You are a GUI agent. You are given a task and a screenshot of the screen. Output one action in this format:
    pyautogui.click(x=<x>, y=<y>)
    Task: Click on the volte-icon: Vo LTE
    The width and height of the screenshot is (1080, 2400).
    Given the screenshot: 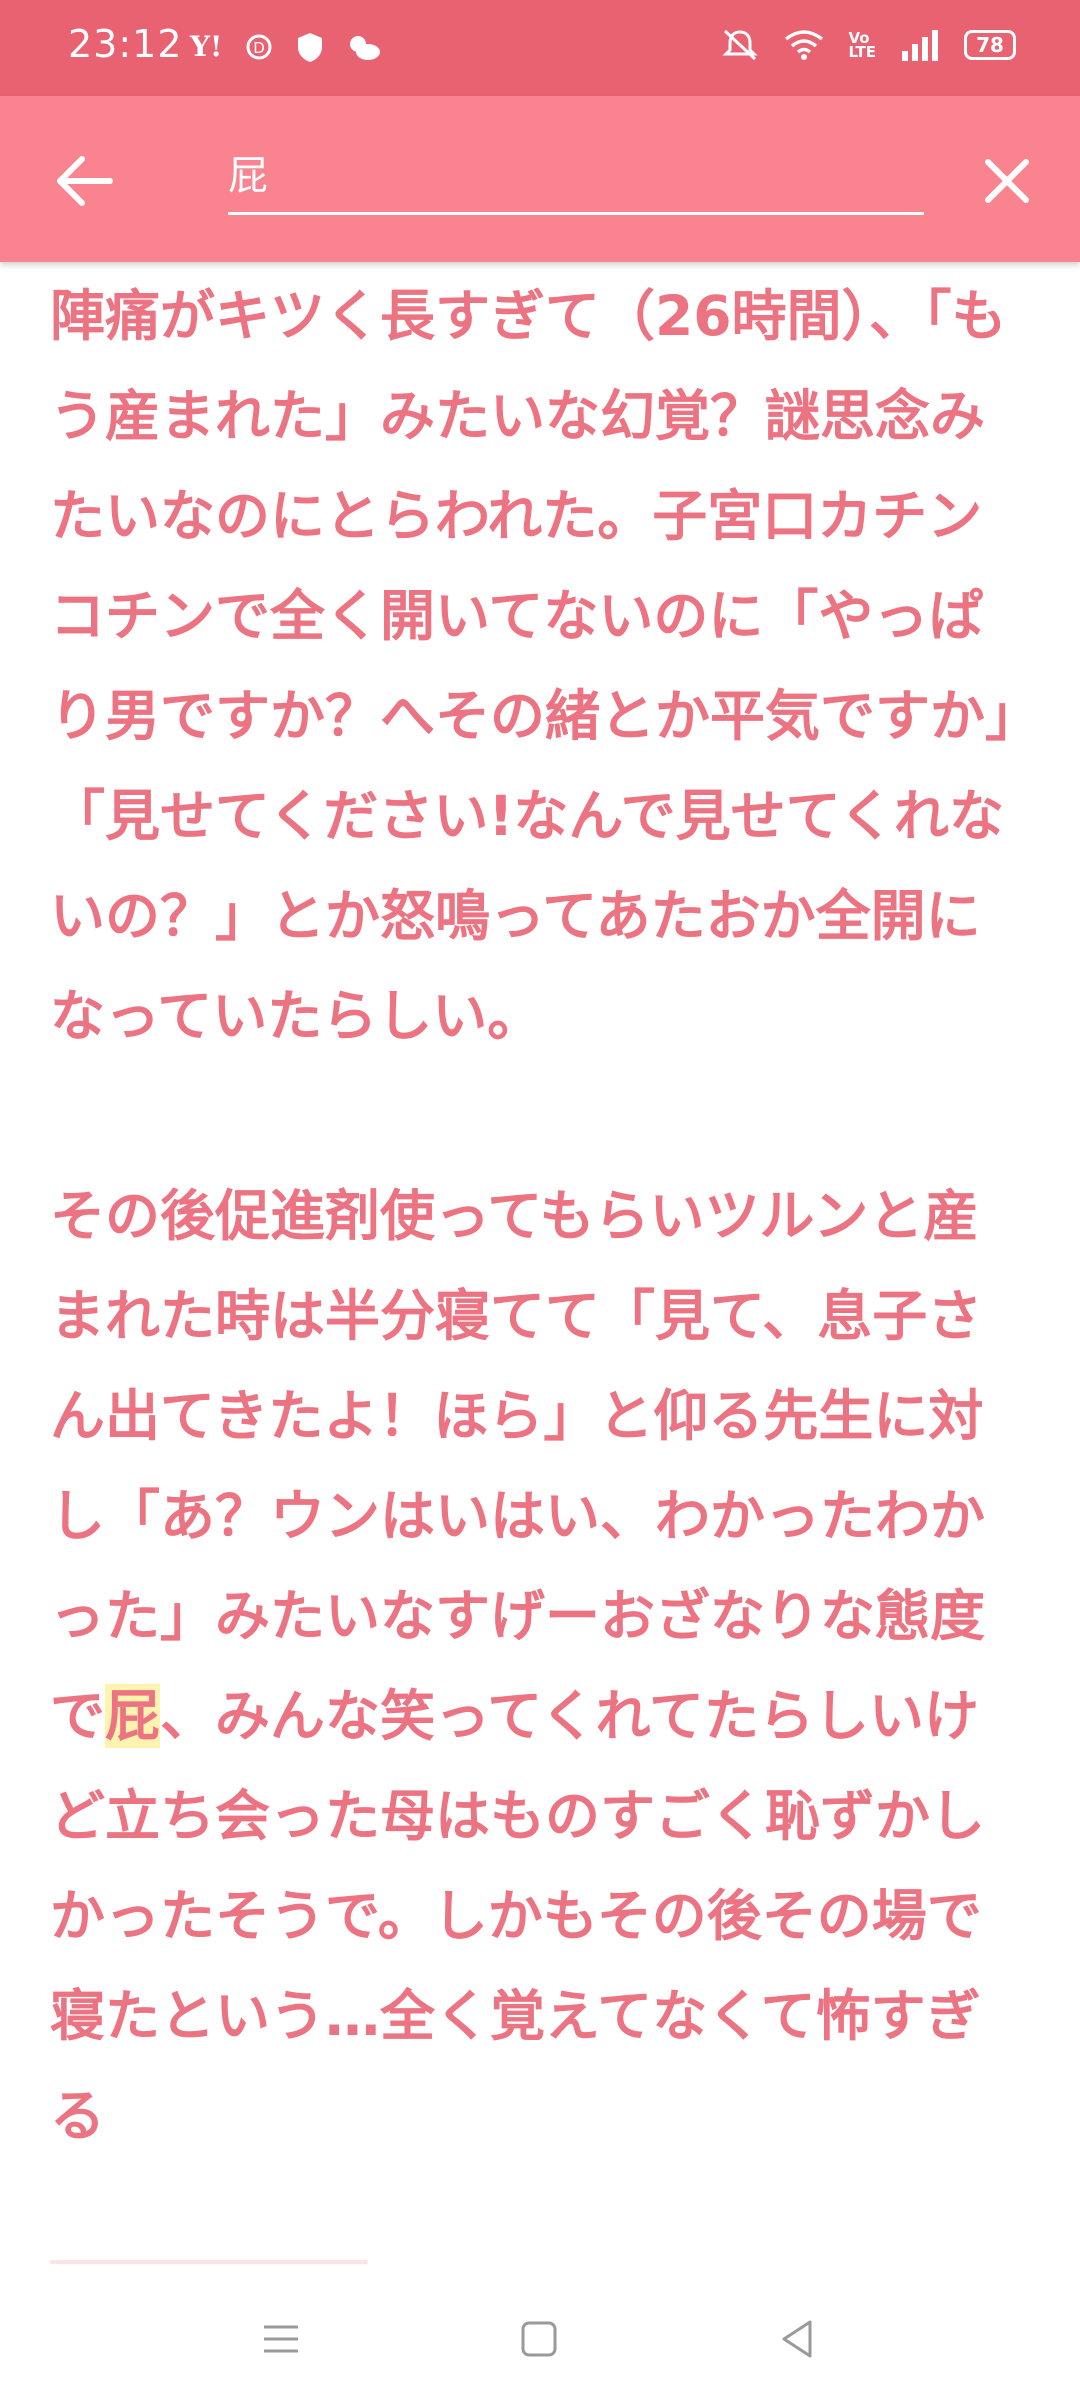 What is the action you would take?
    pyautogui.click(x=862, y=45)
    